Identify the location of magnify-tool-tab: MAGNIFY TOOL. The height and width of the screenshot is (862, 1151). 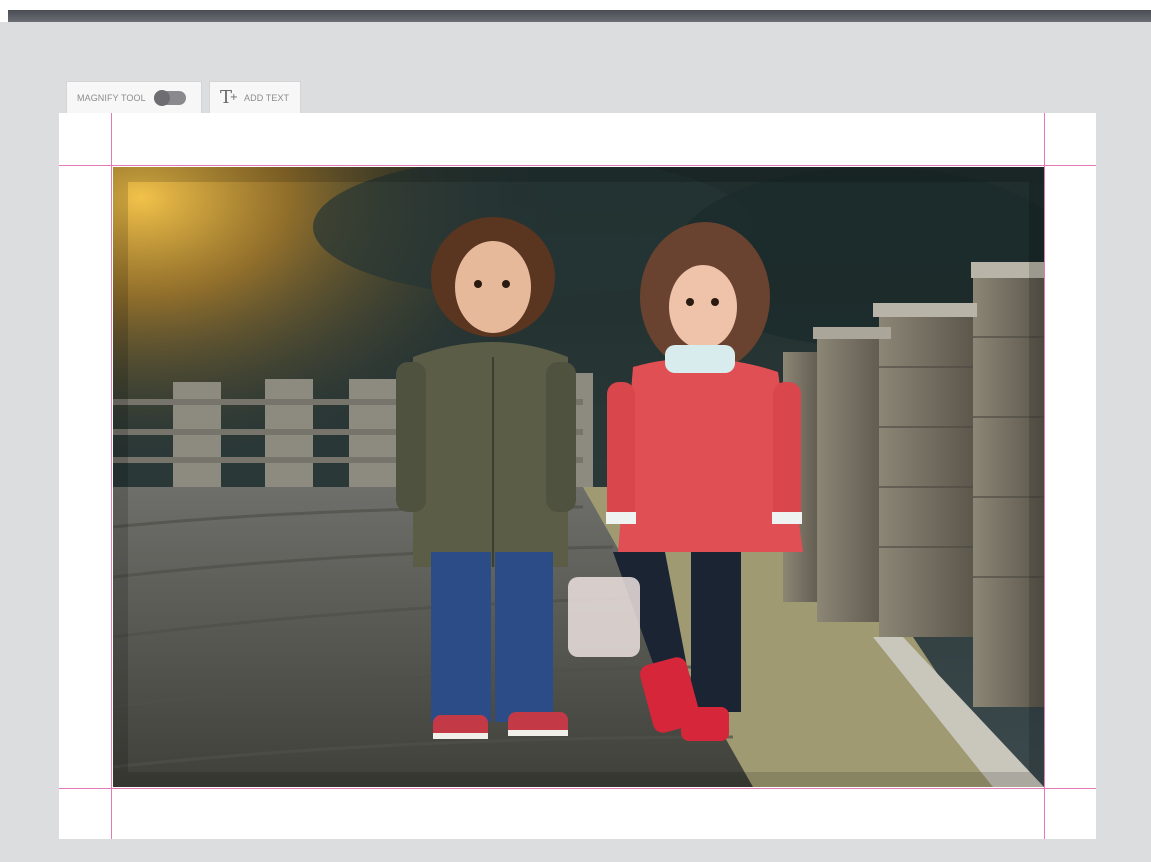
(134, 97).